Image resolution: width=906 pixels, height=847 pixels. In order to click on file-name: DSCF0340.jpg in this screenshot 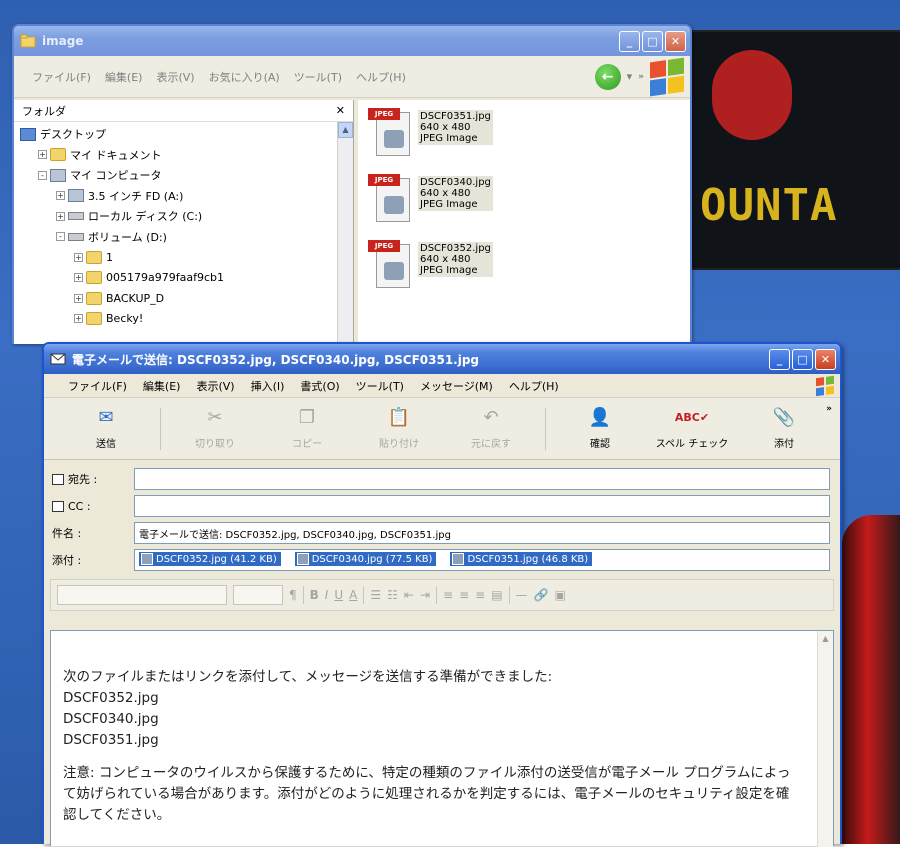, I will do `click(455, 182)`.